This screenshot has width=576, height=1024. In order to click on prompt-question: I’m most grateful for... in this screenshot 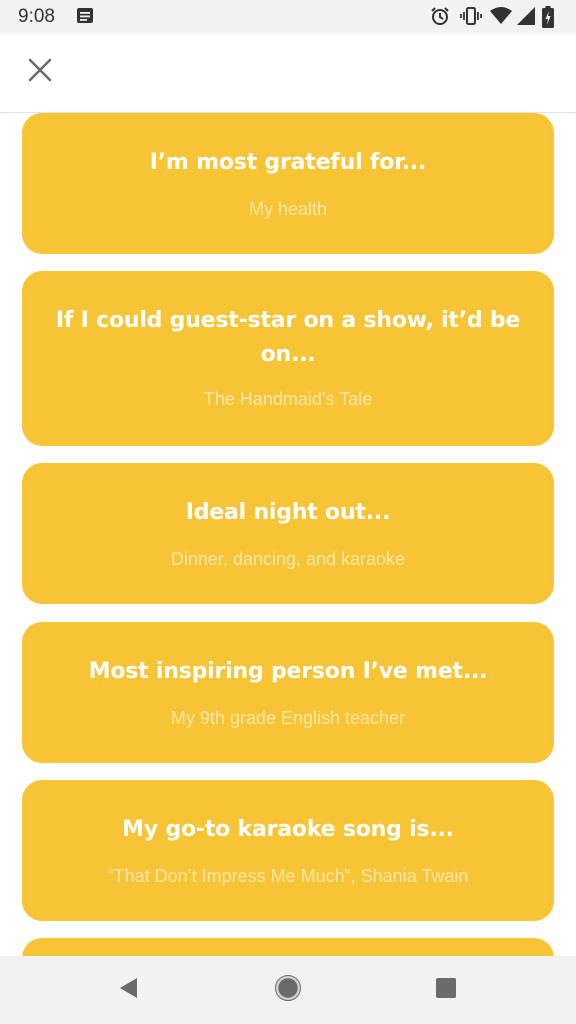, I will do `click(288, 162)`.